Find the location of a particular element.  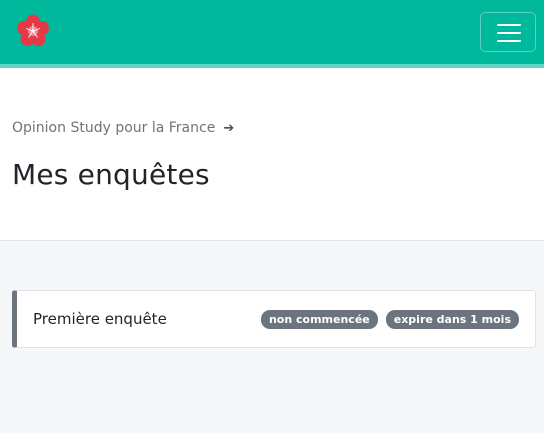

page-title: Mes enquêtes is located at coordinates (111, 174).